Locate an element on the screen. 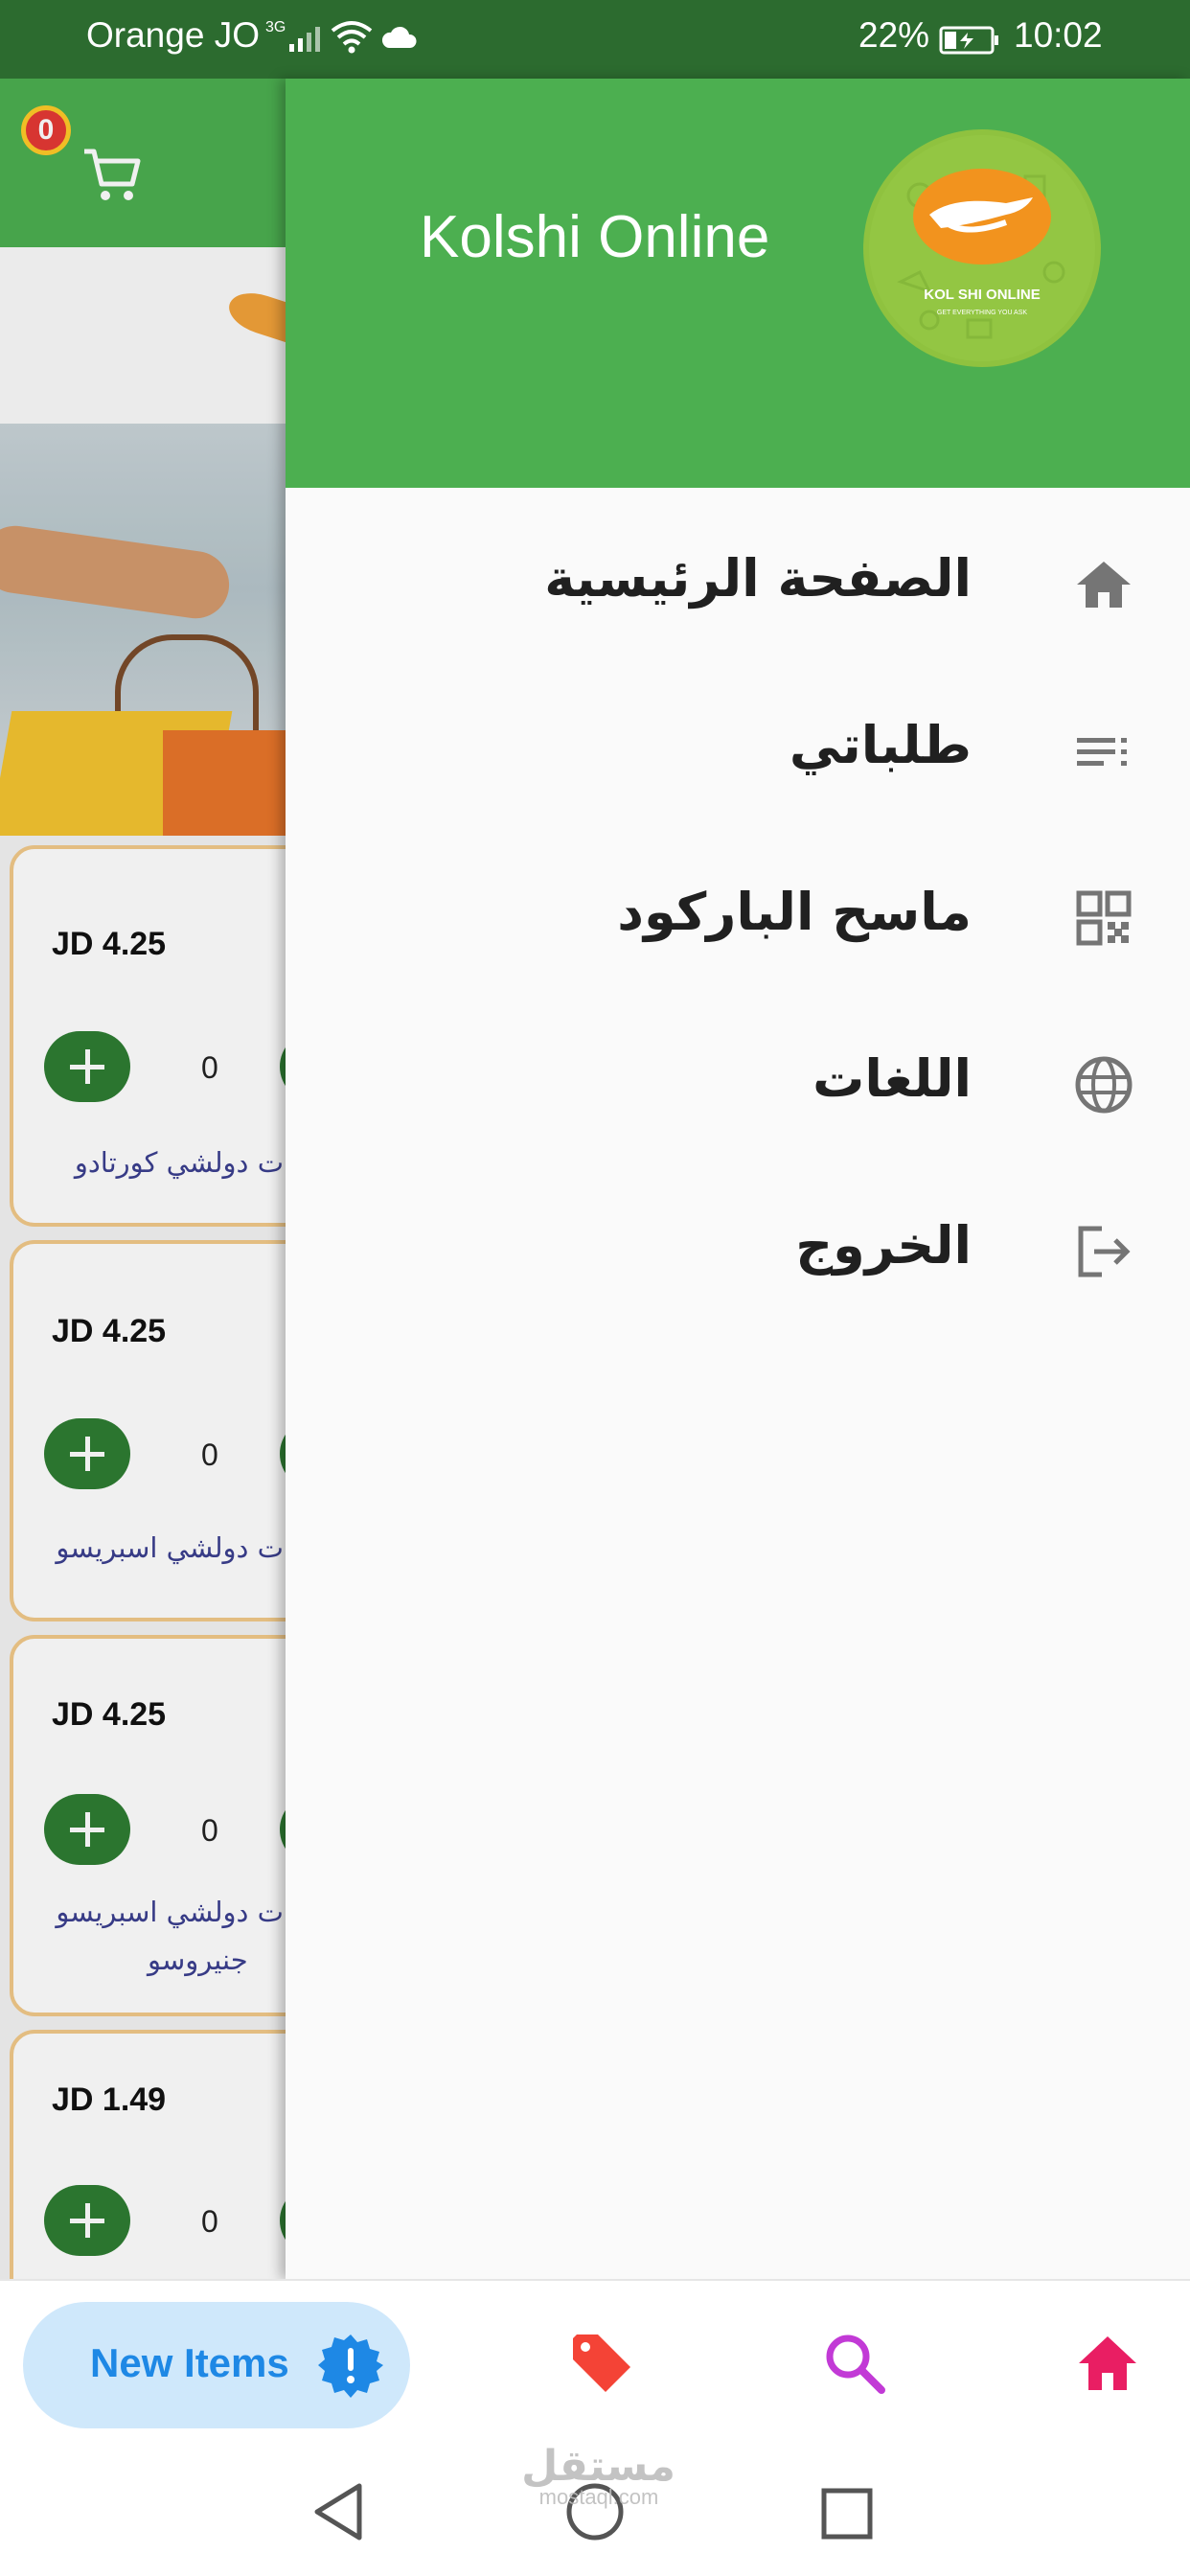 The height and width of the screenshot is (2576, 1190). logo-tagline: GET EVERYTHING YOU ASK is located at coordinates (982, 313).